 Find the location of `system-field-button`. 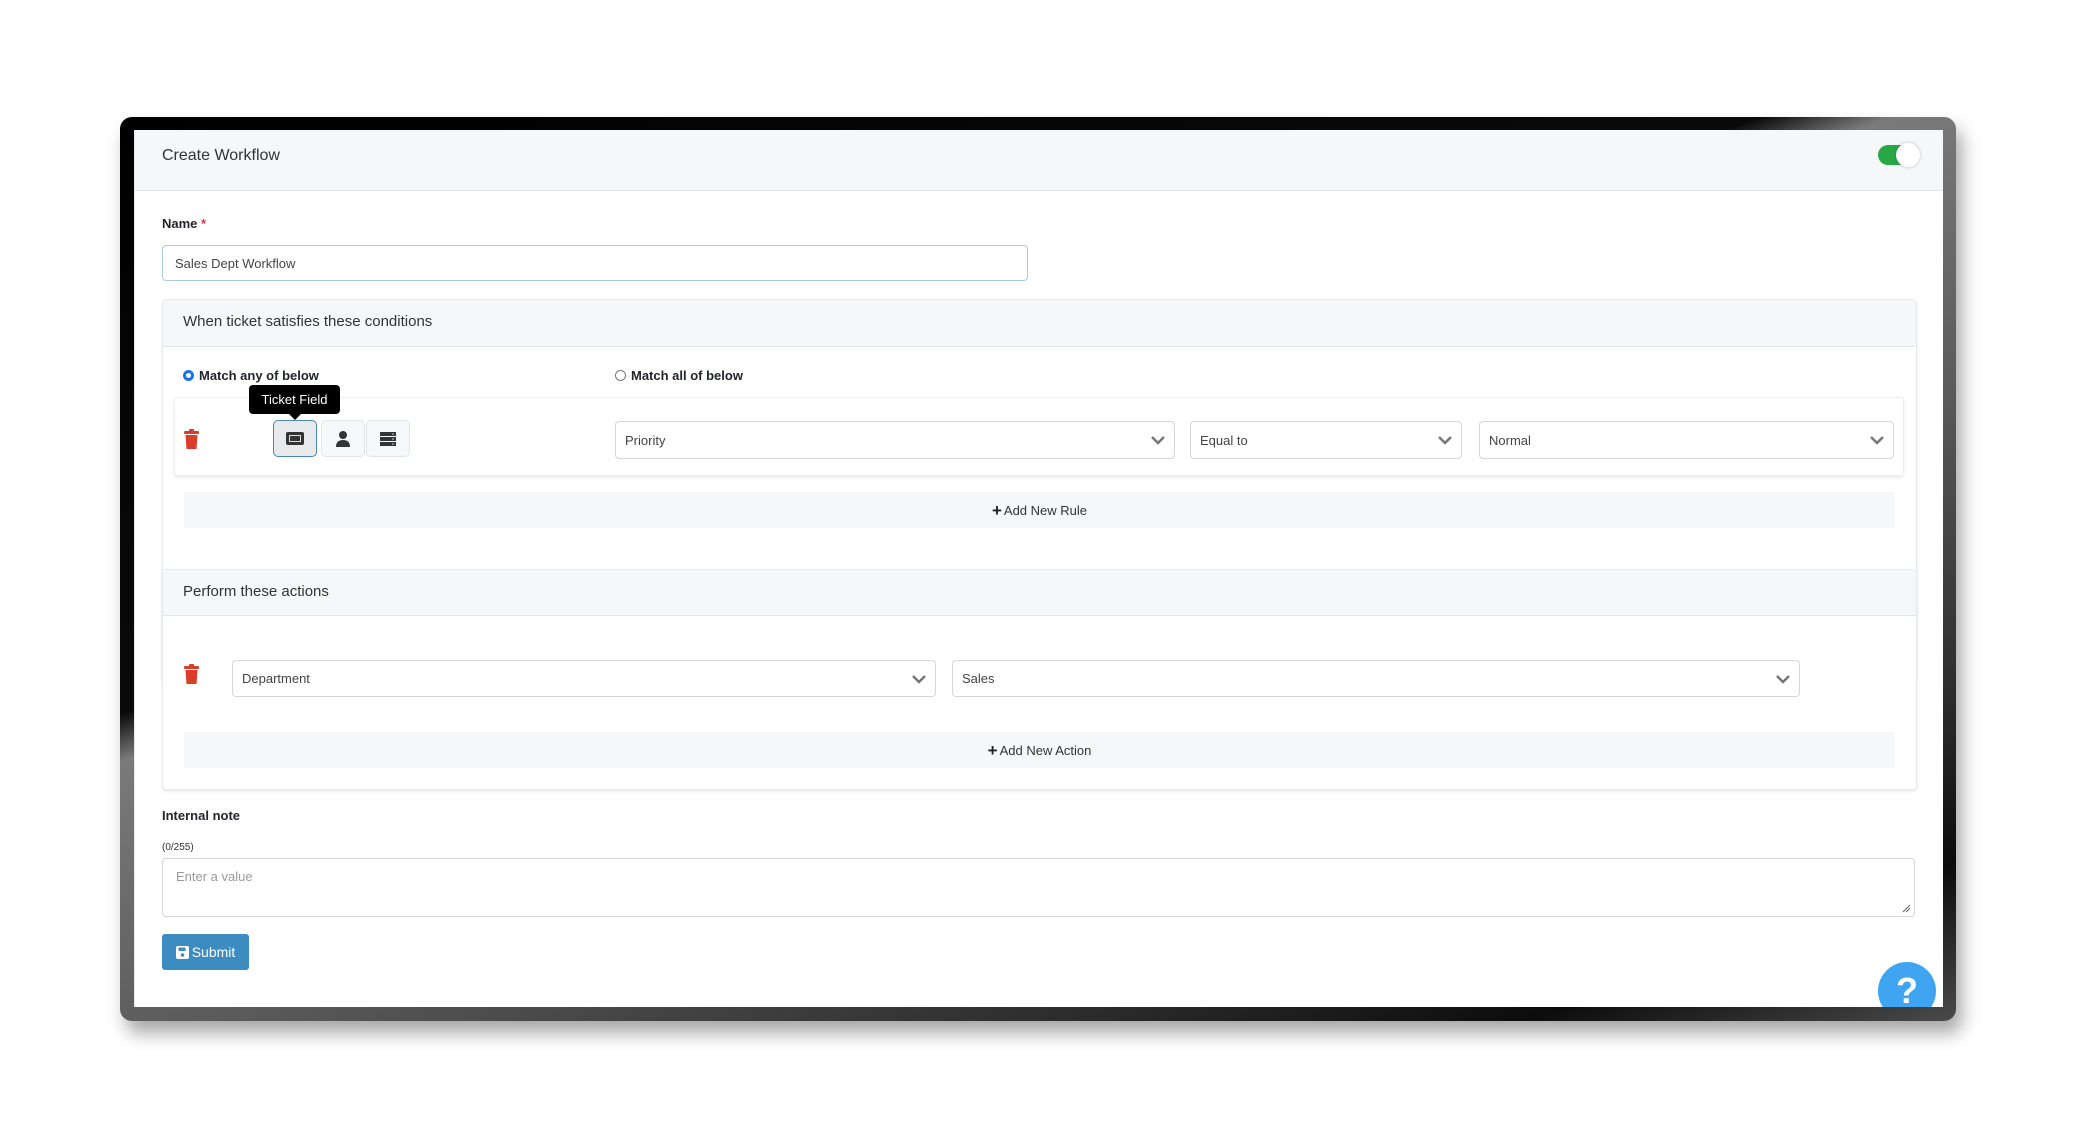

system-field-button is located at coordinates (388, 438).